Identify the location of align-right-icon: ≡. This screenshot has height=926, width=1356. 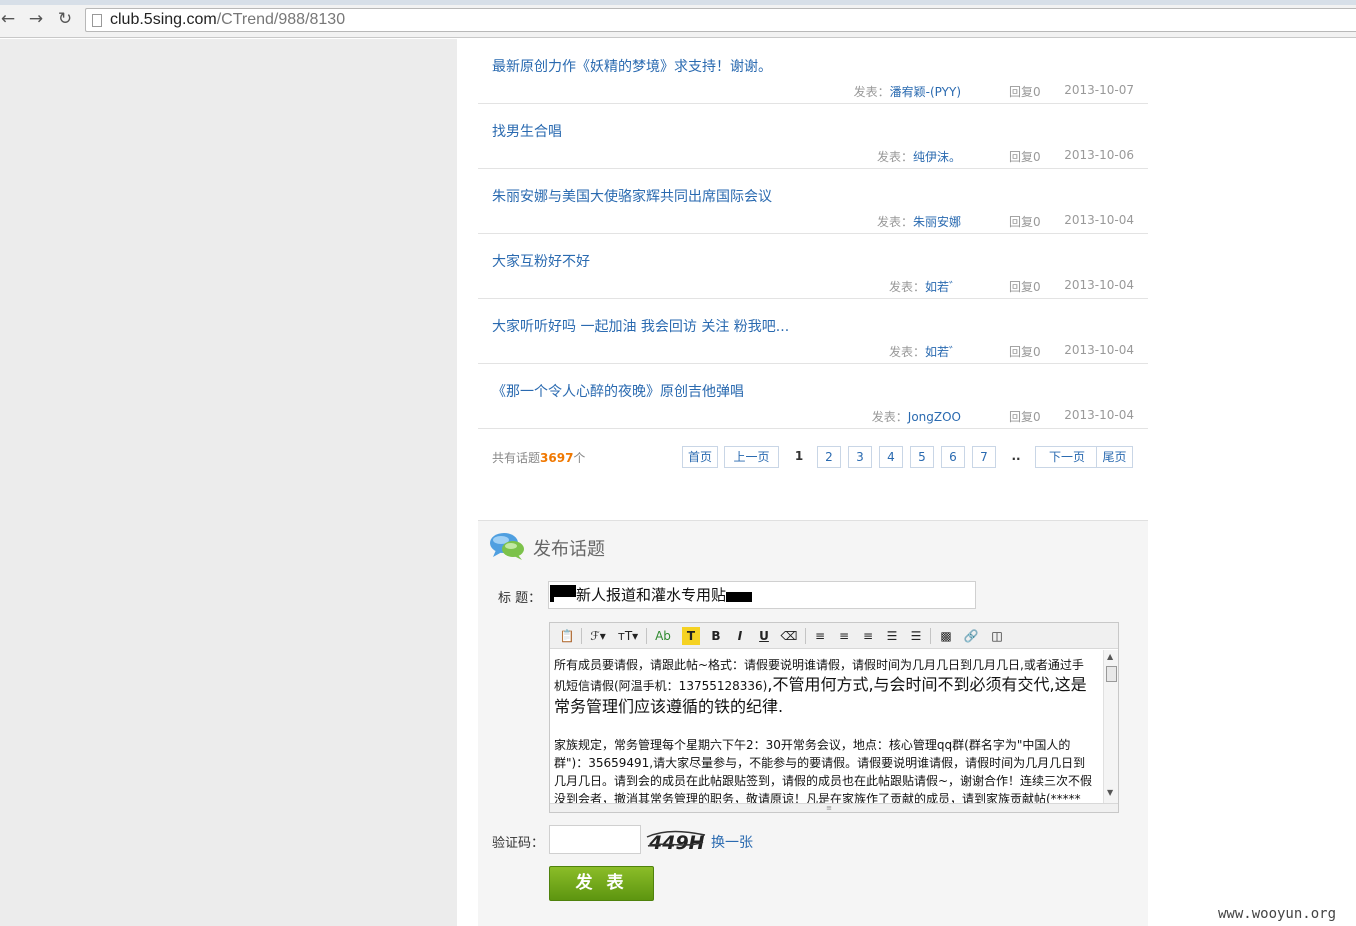
(868, 636).